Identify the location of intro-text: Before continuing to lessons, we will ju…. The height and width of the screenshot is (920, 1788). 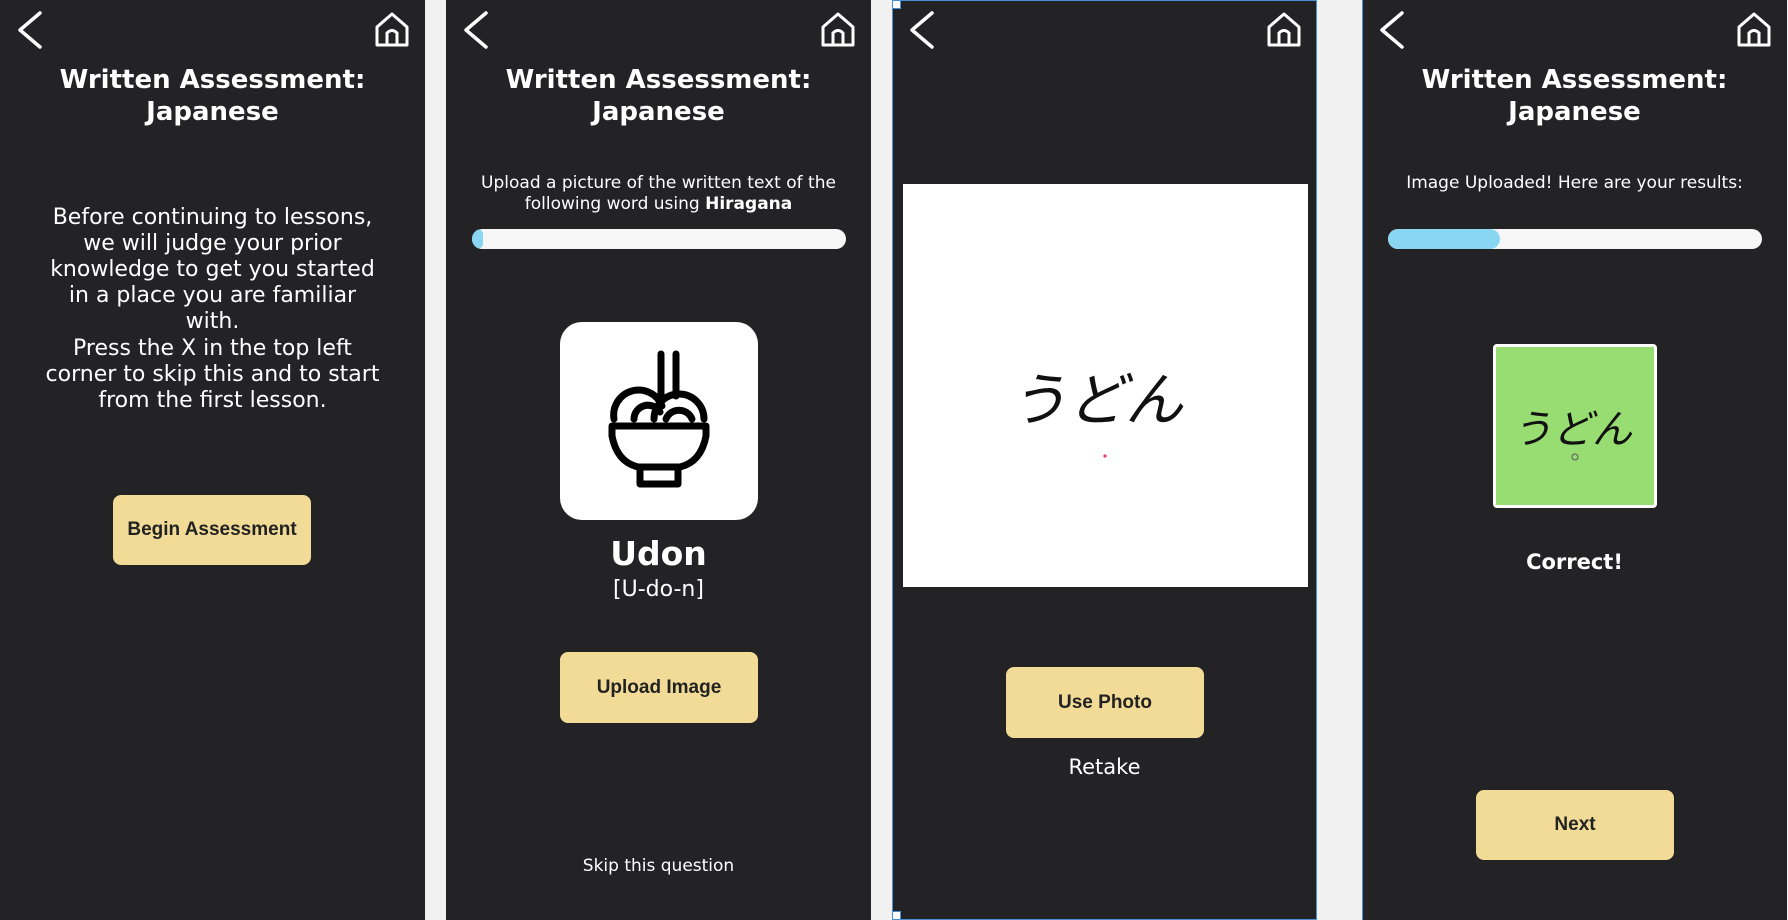
(212, 269).